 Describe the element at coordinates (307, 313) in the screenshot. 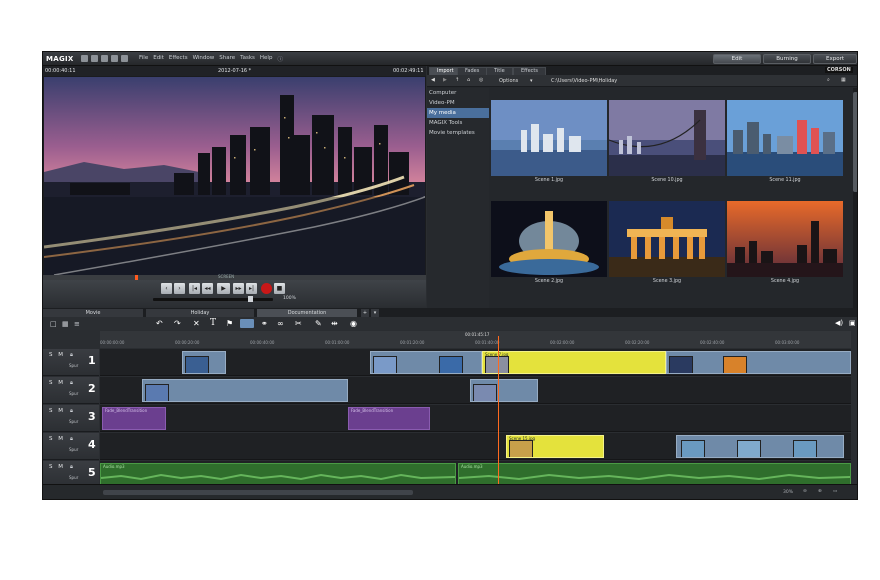

I see `tab-documentation: Documentation` at that location.